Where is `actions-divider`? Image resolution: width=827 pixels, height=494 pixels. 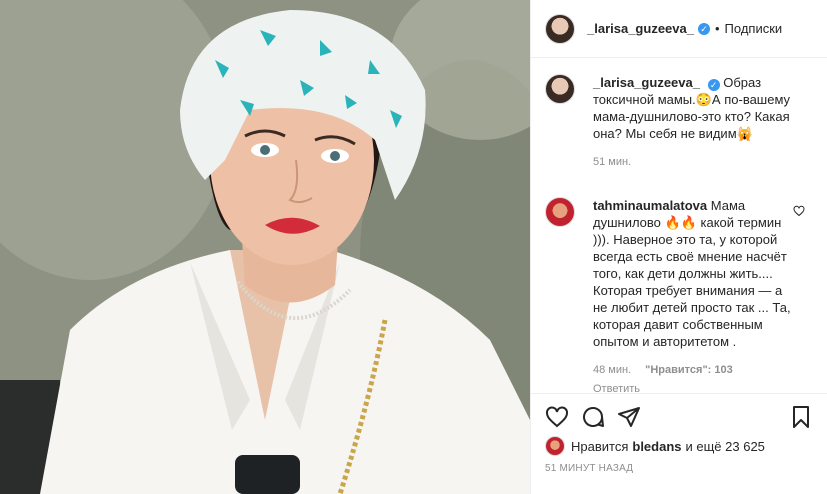 actions-divider is located at coordinates (679, 393).